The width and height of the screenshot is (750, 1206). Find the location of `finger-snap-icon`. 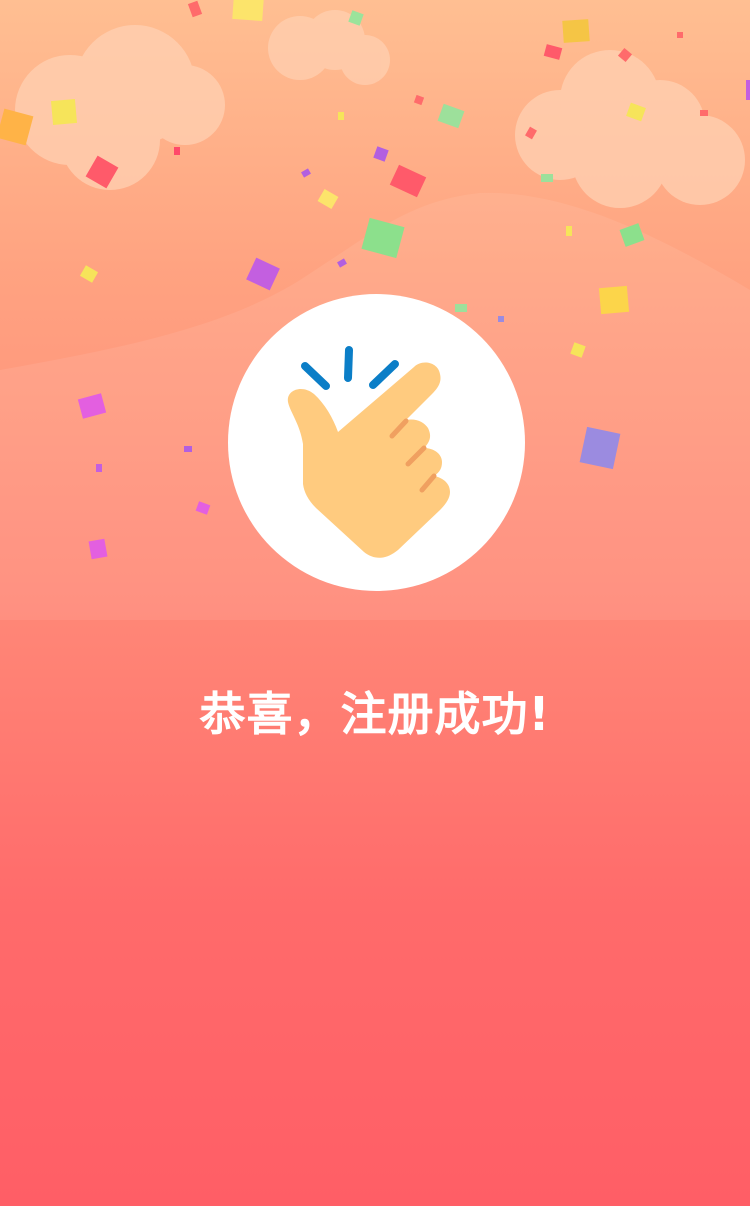

finger-snap-icon is located at coordinates (368, 452).